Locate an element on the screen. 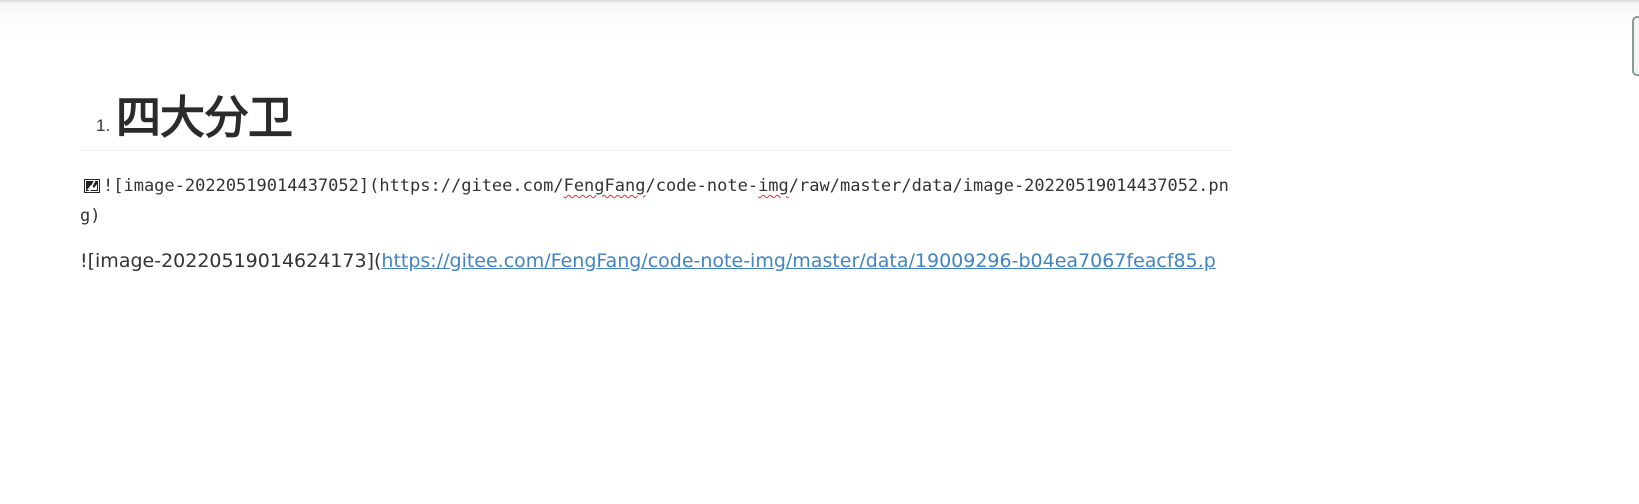  image-source-middle: /code-note- is located at coordinates (702, 186).